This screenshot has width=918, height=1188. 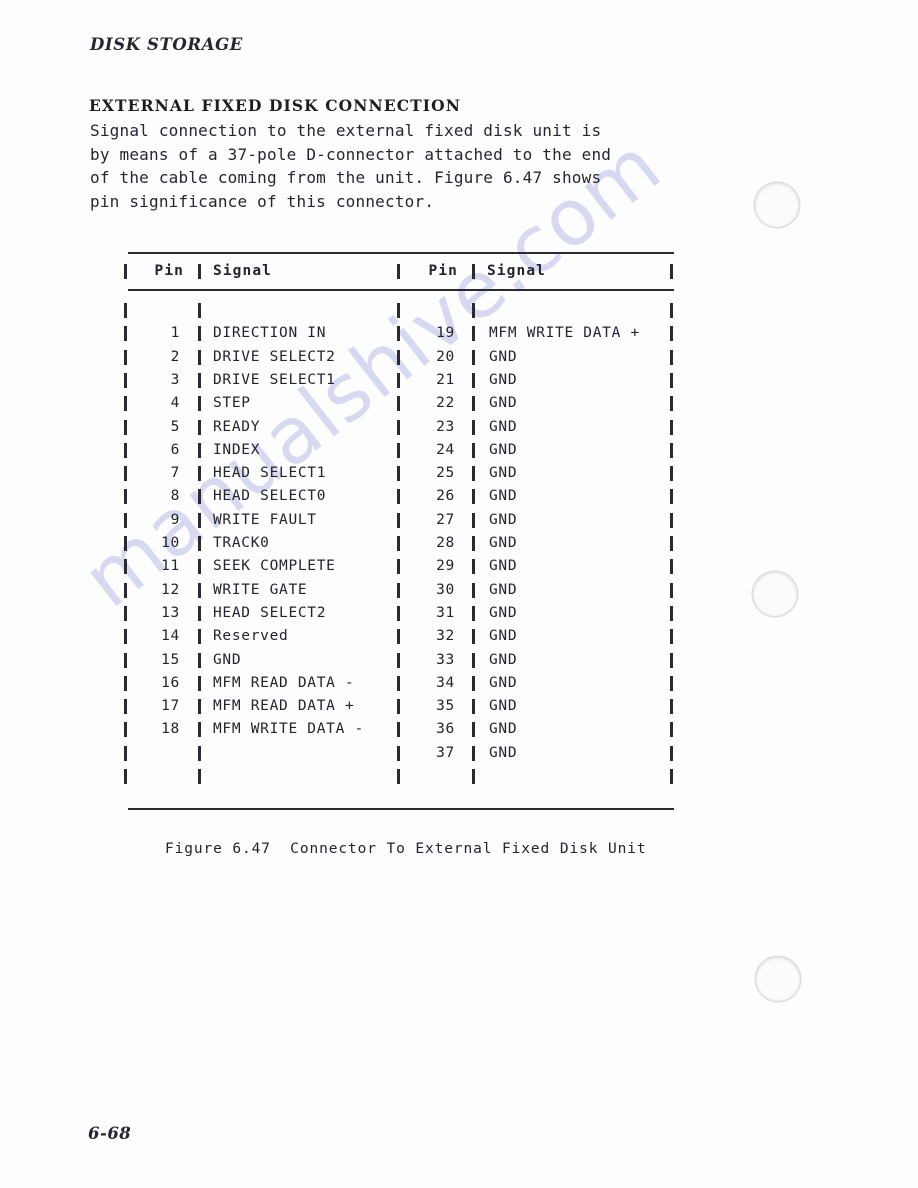 What do you see at coordinates (445, 473) in the screenshot?
I see `table-cell-pin: 25` at bounding box center [445, 473].